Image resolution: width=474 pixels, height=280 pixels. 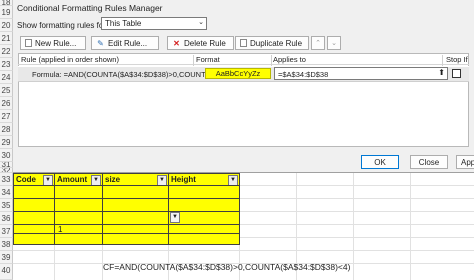 What do you see at coordinates (6, 272) in the screenshot?
I see `row-header-40: 40` at bounding box center [6, 272].